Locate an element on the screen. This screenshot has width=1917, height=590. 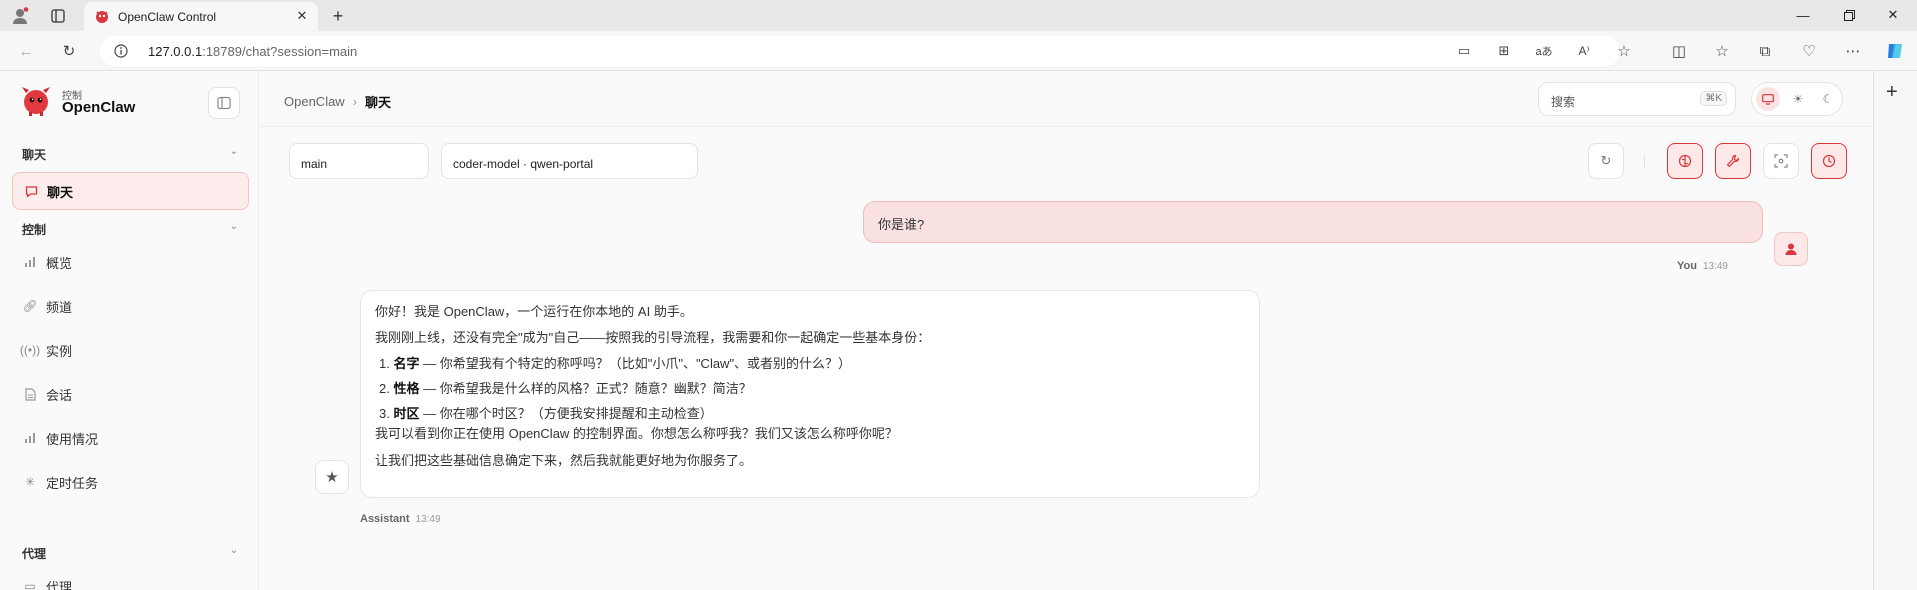
user-avatar is located at coordinates (1791, 249).